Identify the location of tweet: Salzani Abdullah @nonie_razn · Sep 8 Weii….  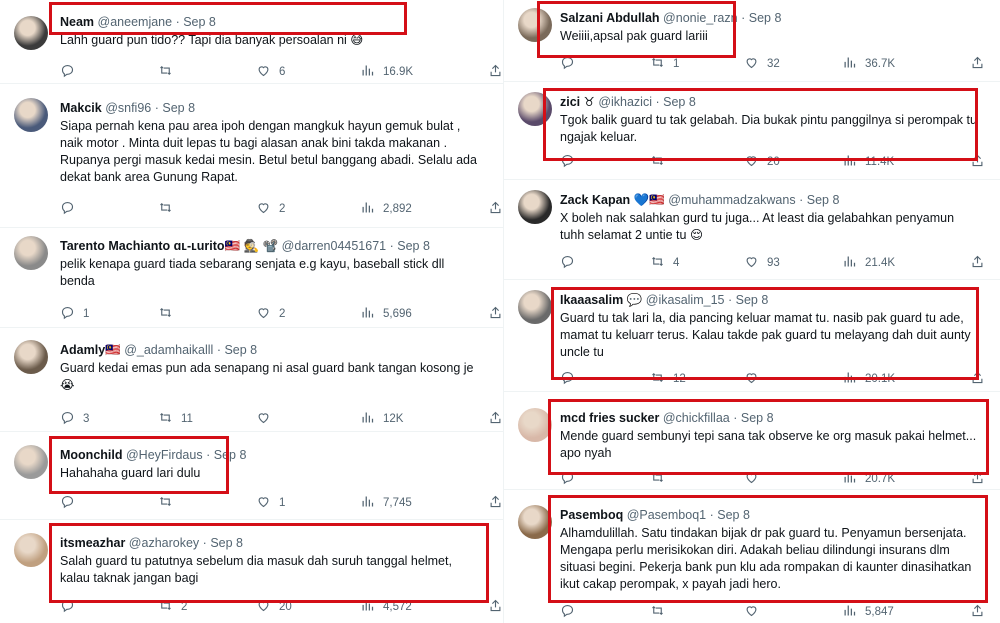
(752, 41).